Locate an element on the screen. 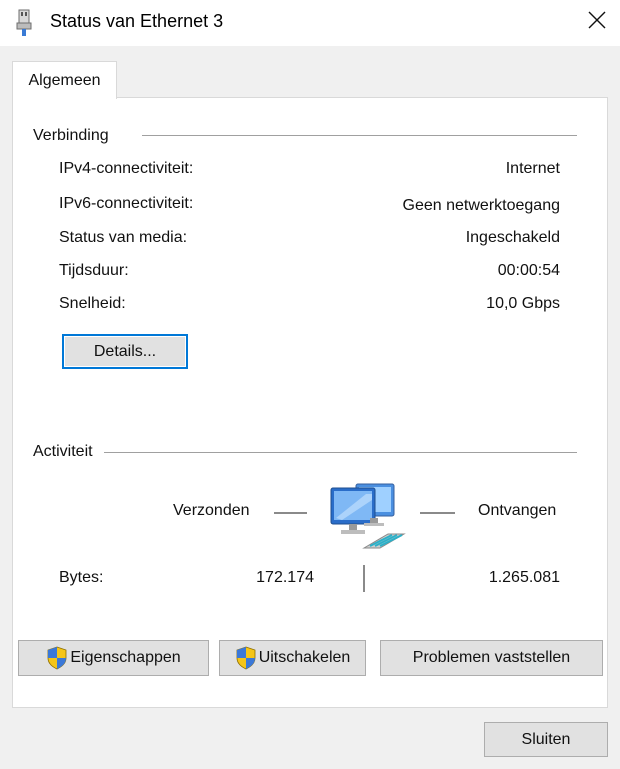 The width and height of the screenshot is (620, 769). activity-group-divider is located at coordinates (340, 452).